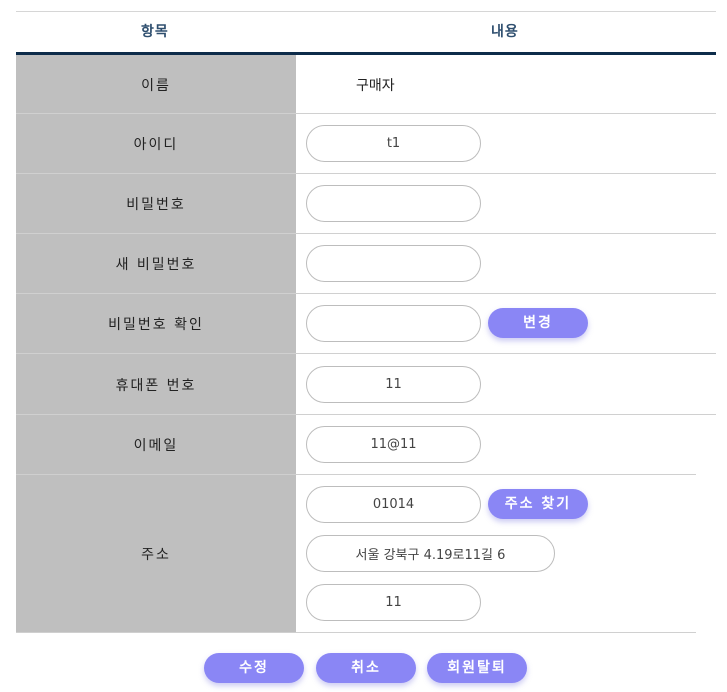 The width and height of the screenshot is (727, 692). Describe the element at coordinates (393, 203) in the screenshot. I see `password-field` at that location.